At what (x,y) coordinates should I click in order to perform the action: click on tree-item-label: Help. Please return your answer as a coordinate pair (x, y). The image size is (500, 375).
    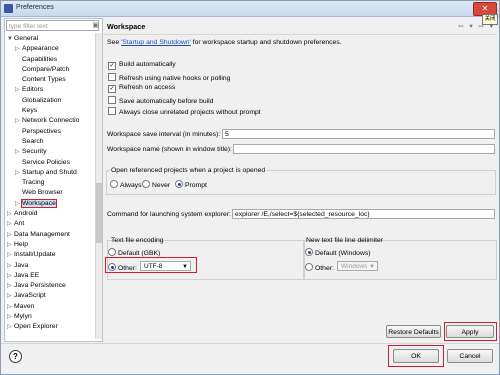
    Looking at the image, I should click on (21, 244).